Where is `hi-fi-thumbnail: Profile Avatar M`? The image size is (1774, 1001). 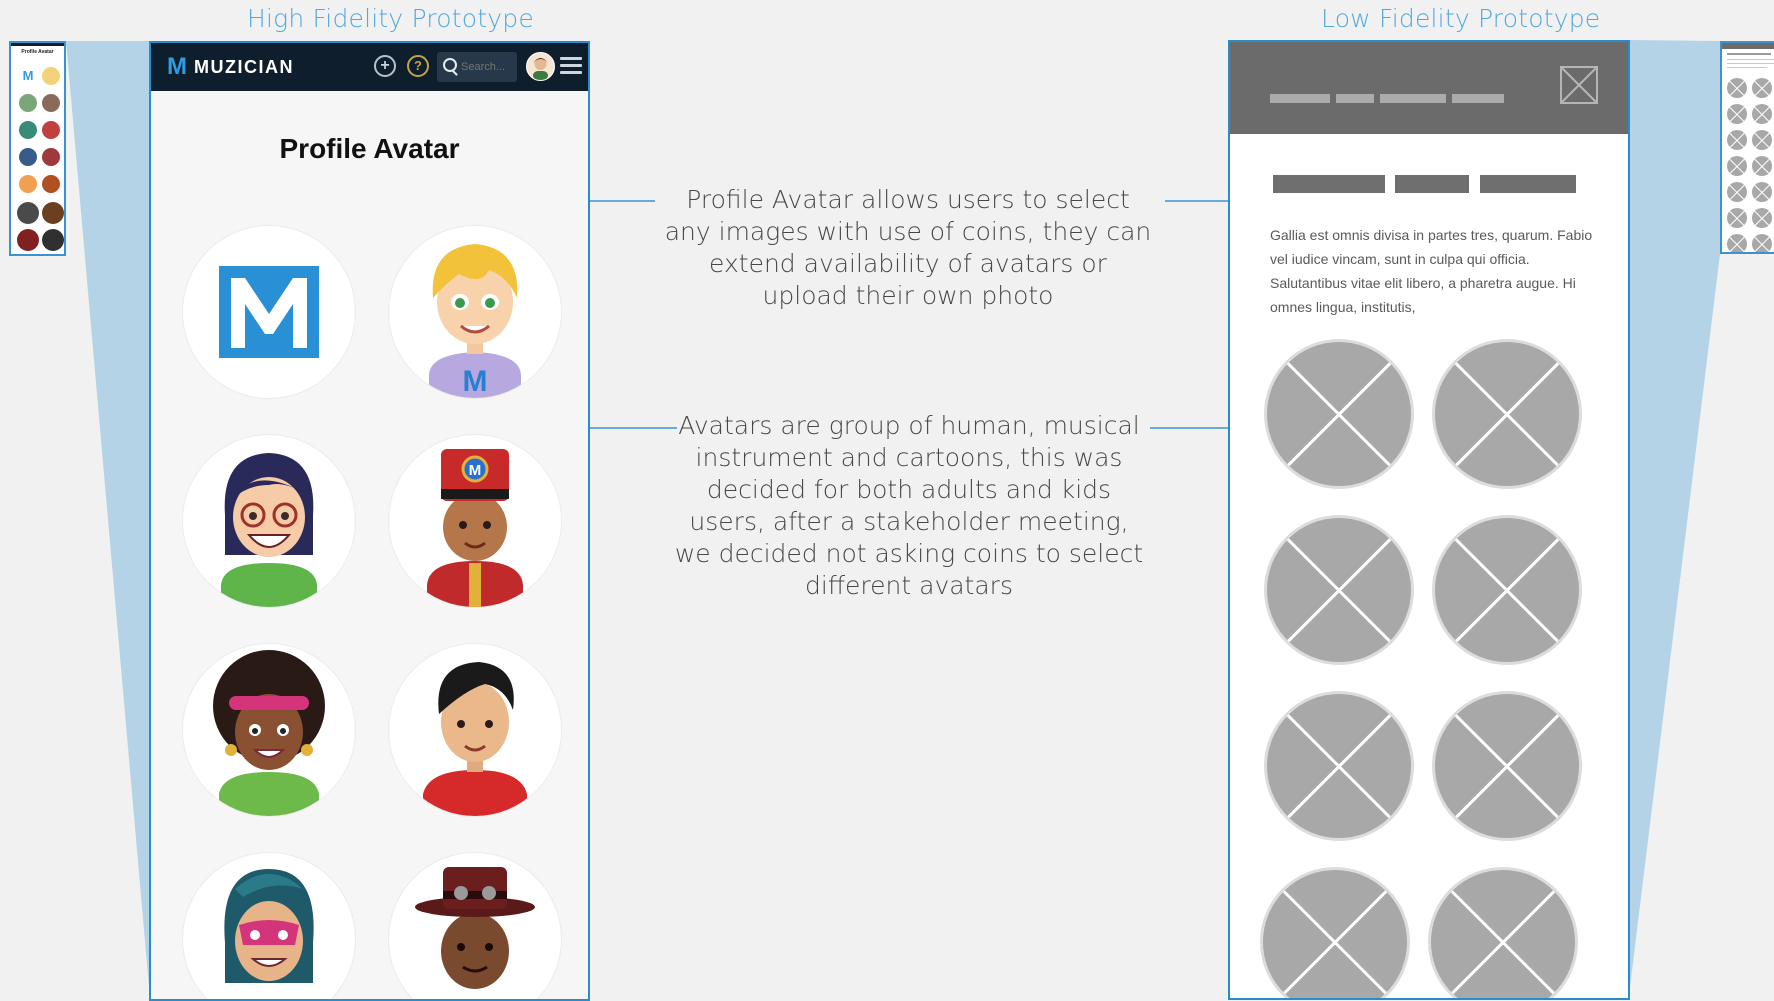
hi-fi-thumbnail: Profile Avatar M is located at coordinates (37, 148).